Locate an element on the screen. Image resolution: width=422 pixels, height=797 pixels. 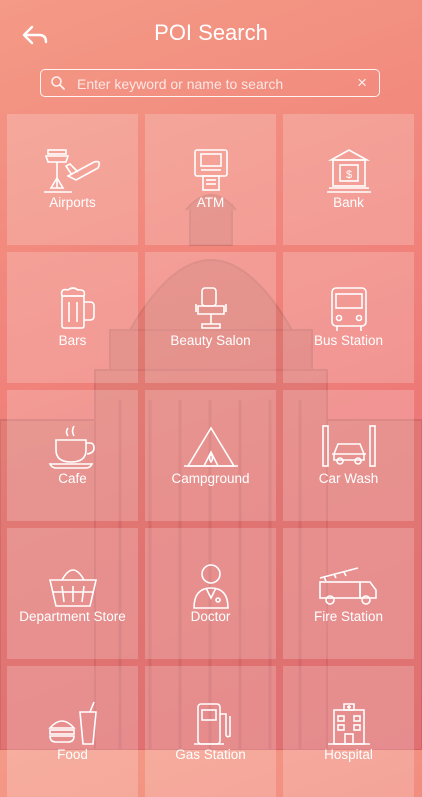
category-campground: Campground is located at coordinates (210, 455).